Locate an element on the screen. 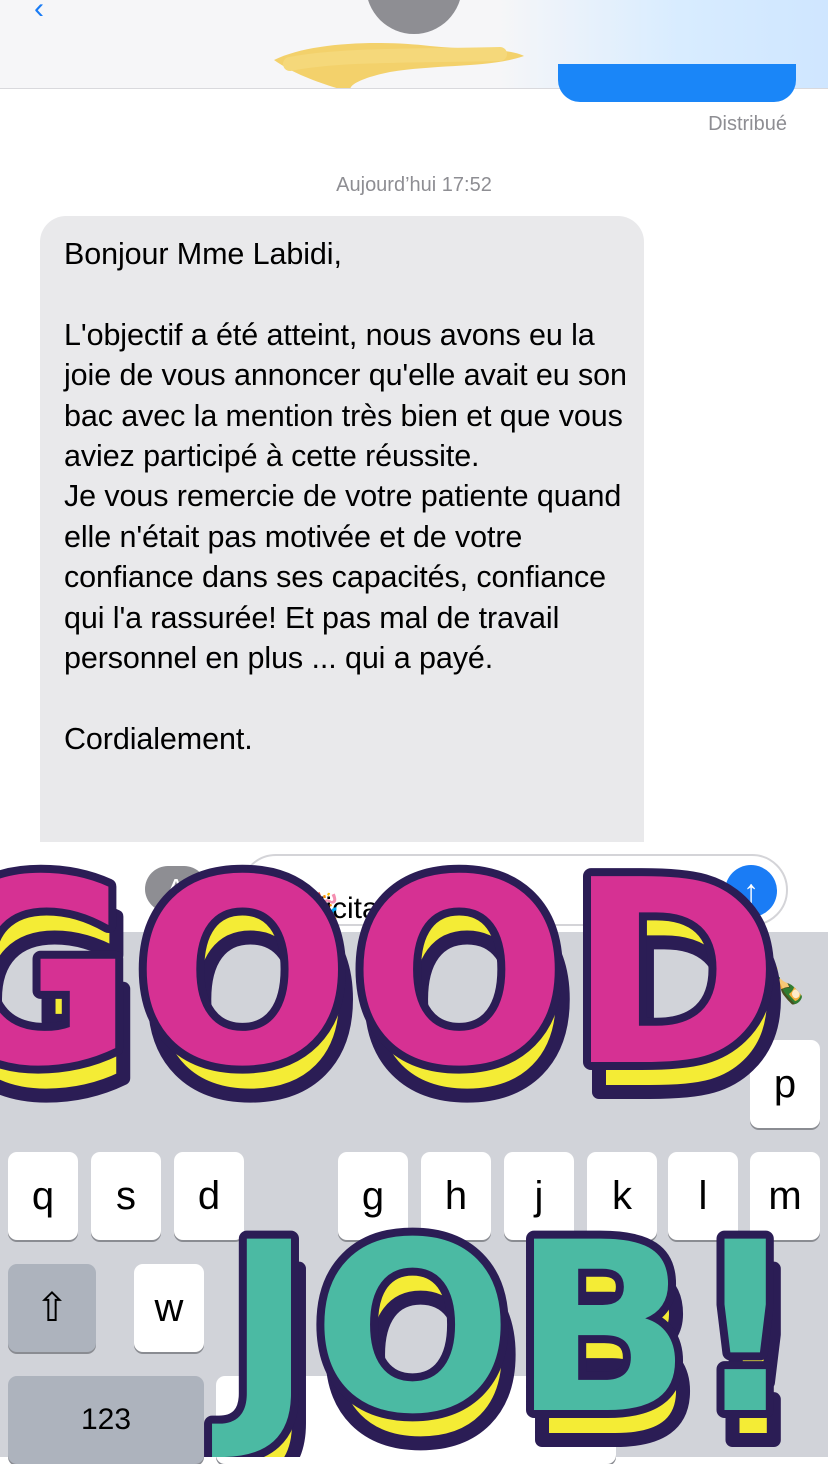 The height and width of the screenshot is (1464, 828). chevron-left-icon: ‹ is located at coordinates (39, 13).